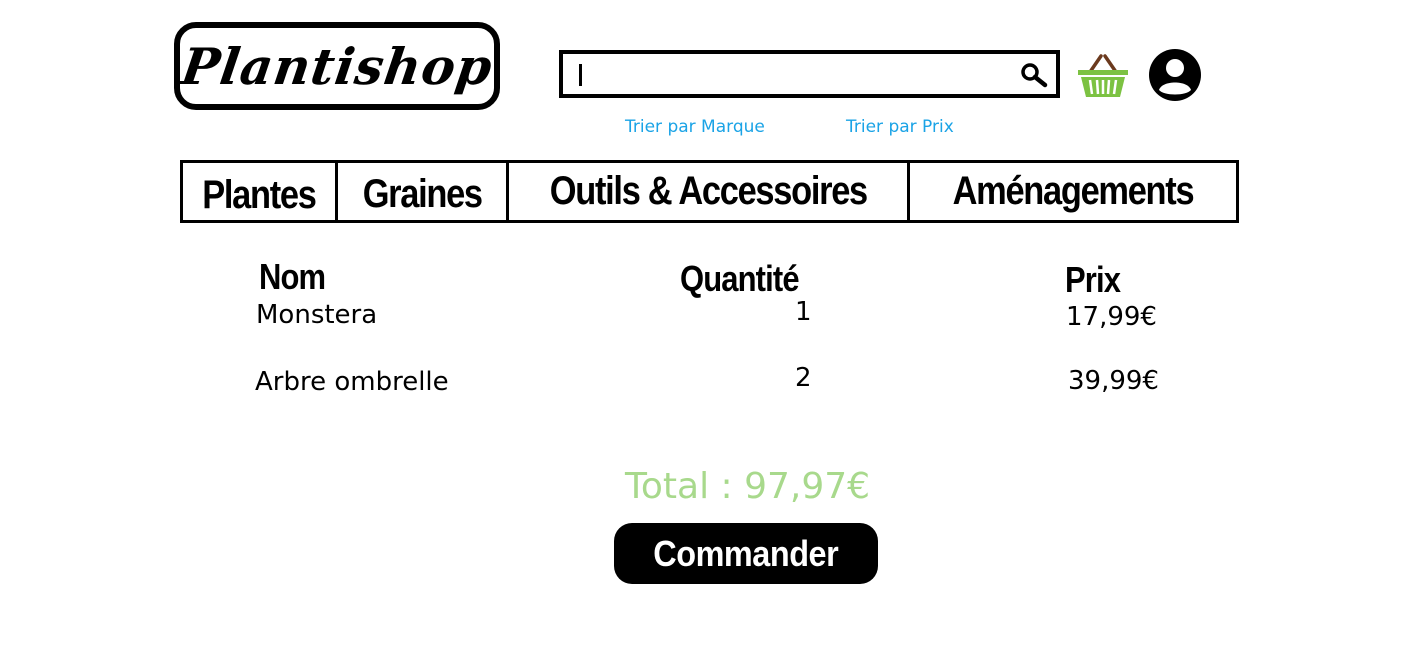 Image resolution: width=1416 pixels, height=672 pixels. What do you see at coordinates (1113, 381) in the screenshot?
I see `cart-item-price: 39,99€` at bounding box center [1113, 381].